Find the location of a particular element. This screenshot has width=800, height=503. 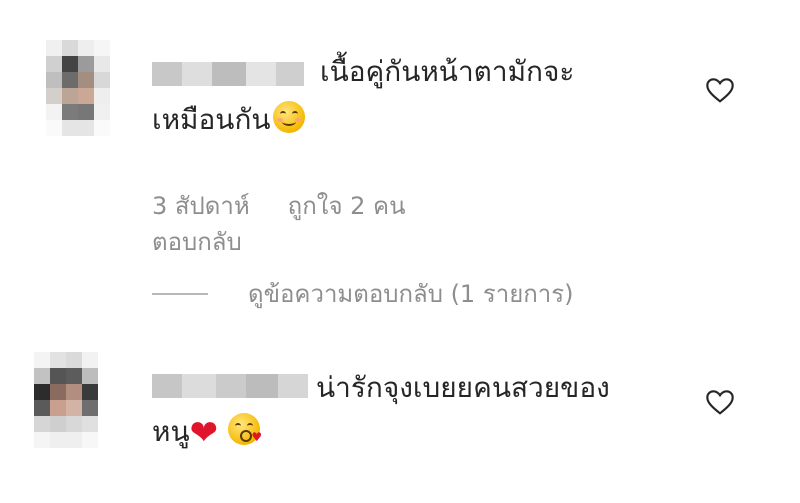

face-blowing-kiss-emoji: ♥ is located at coordinates (245, 429).